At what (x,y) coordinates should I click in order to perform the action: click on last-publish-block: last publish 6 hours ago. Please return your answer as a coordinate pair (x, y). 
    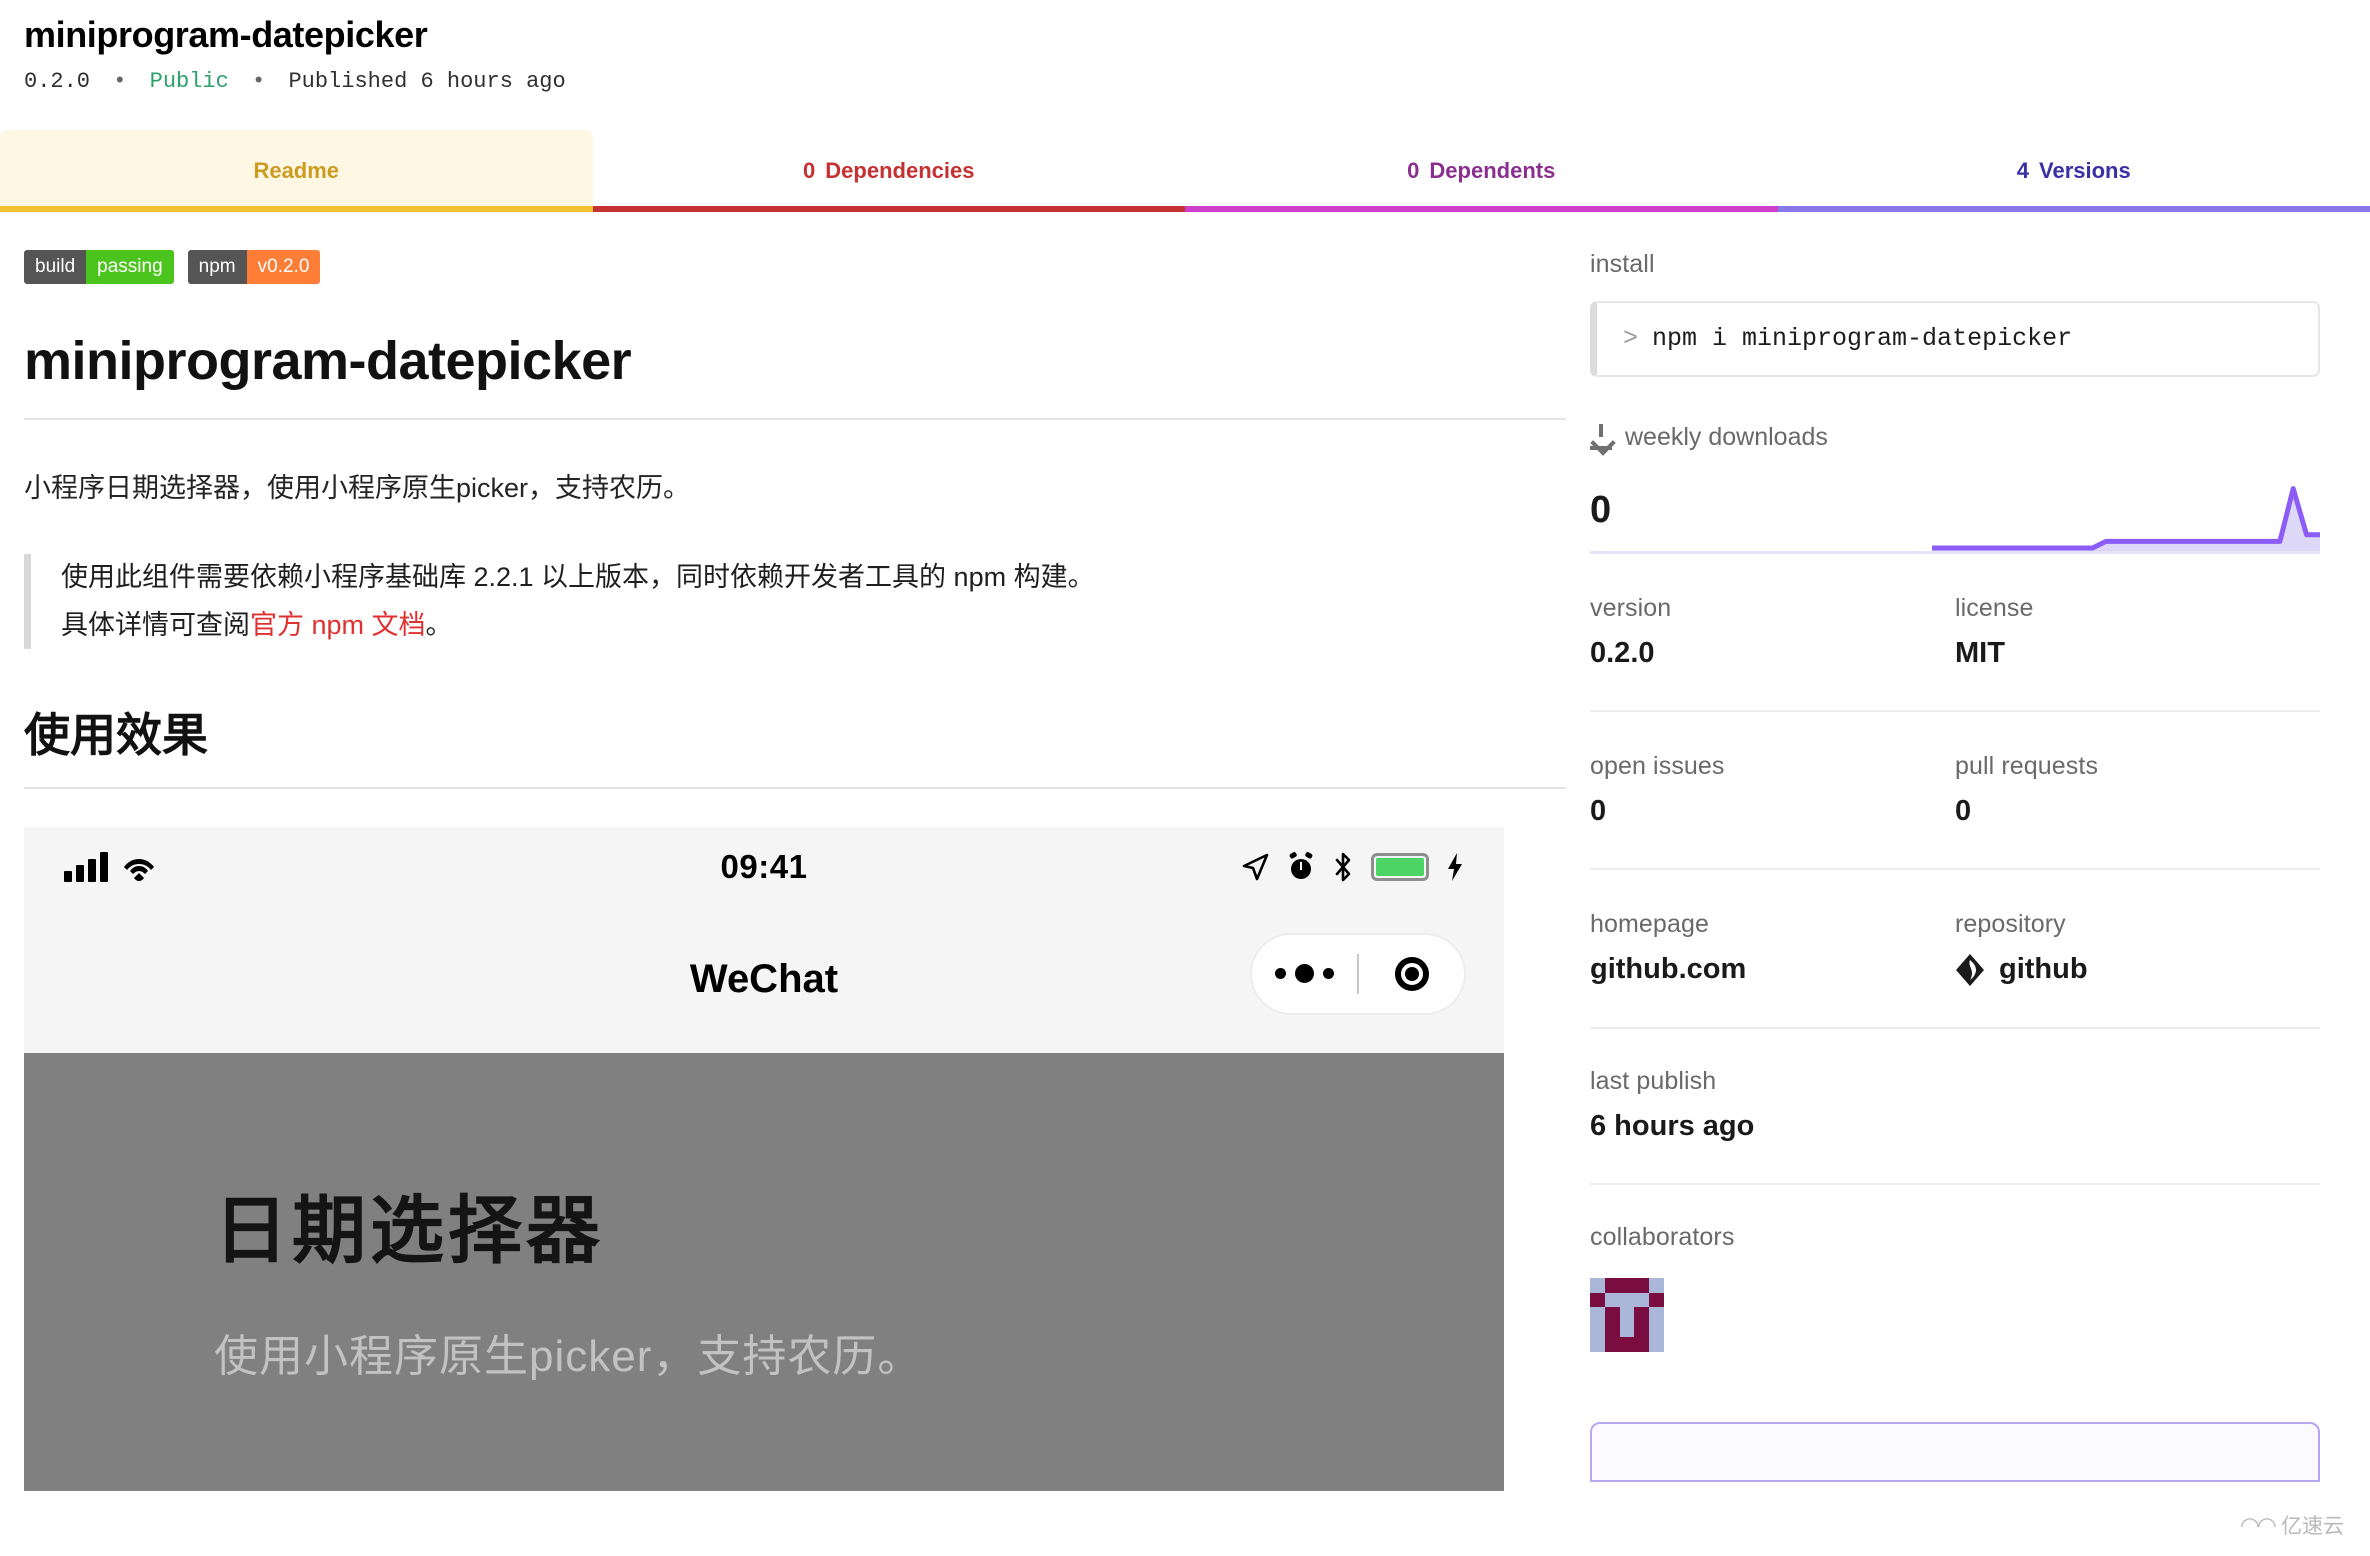
    Looking at the image, I should click on (1955, 1105).